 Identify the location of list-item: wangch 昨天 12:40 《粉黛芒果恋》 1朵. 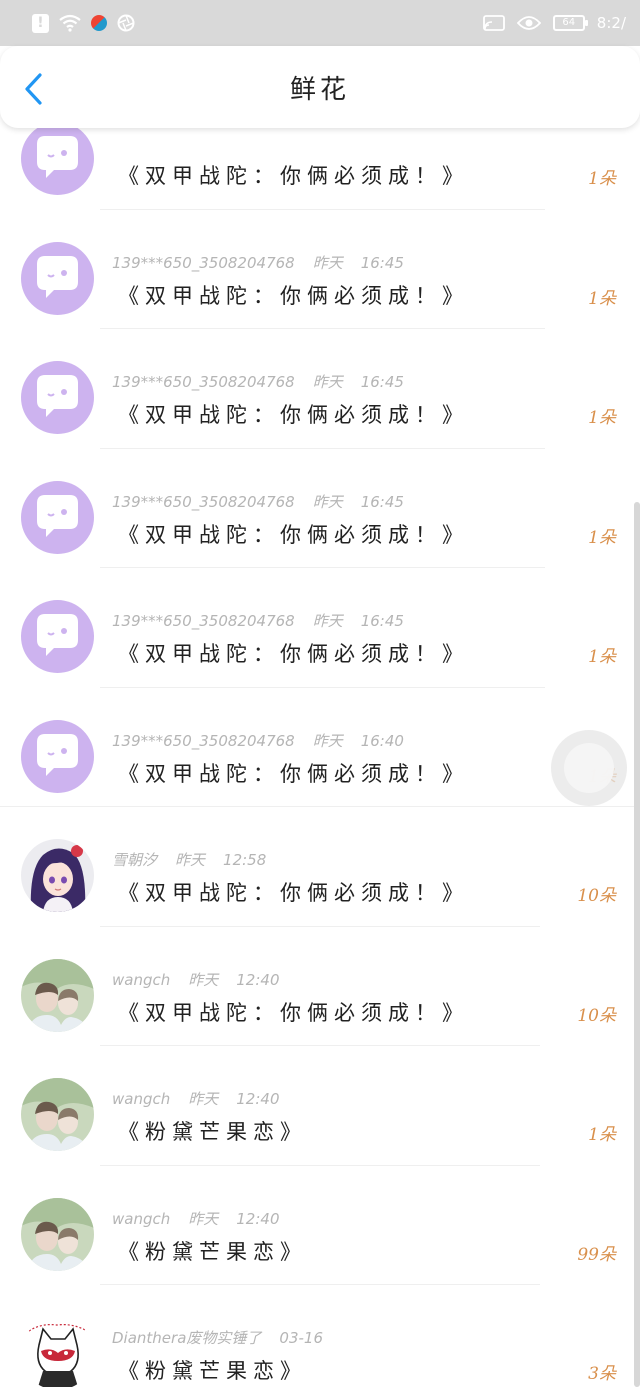
(320, 1106).